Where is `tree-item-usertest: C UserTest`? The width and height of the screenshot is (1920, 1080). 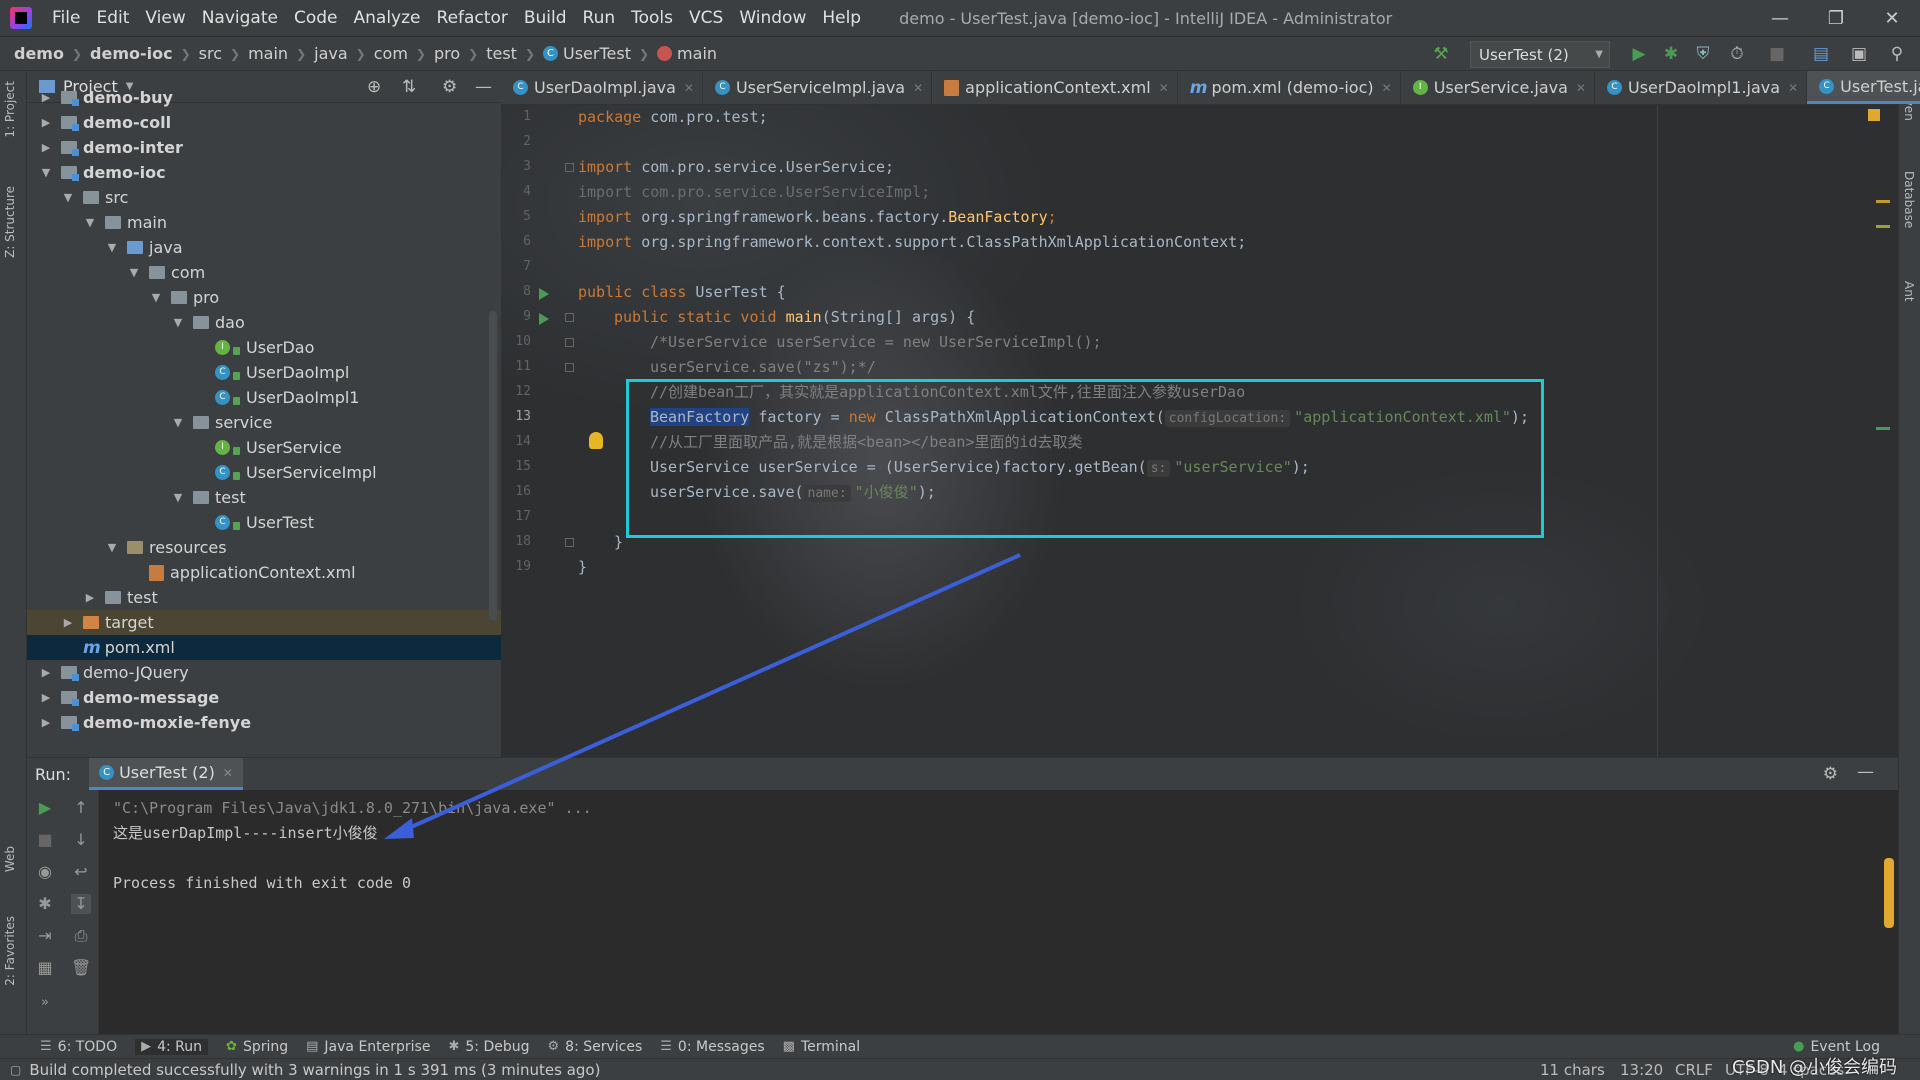 tree-item-usertest: C UserTest is located at coordinates (264, 522).